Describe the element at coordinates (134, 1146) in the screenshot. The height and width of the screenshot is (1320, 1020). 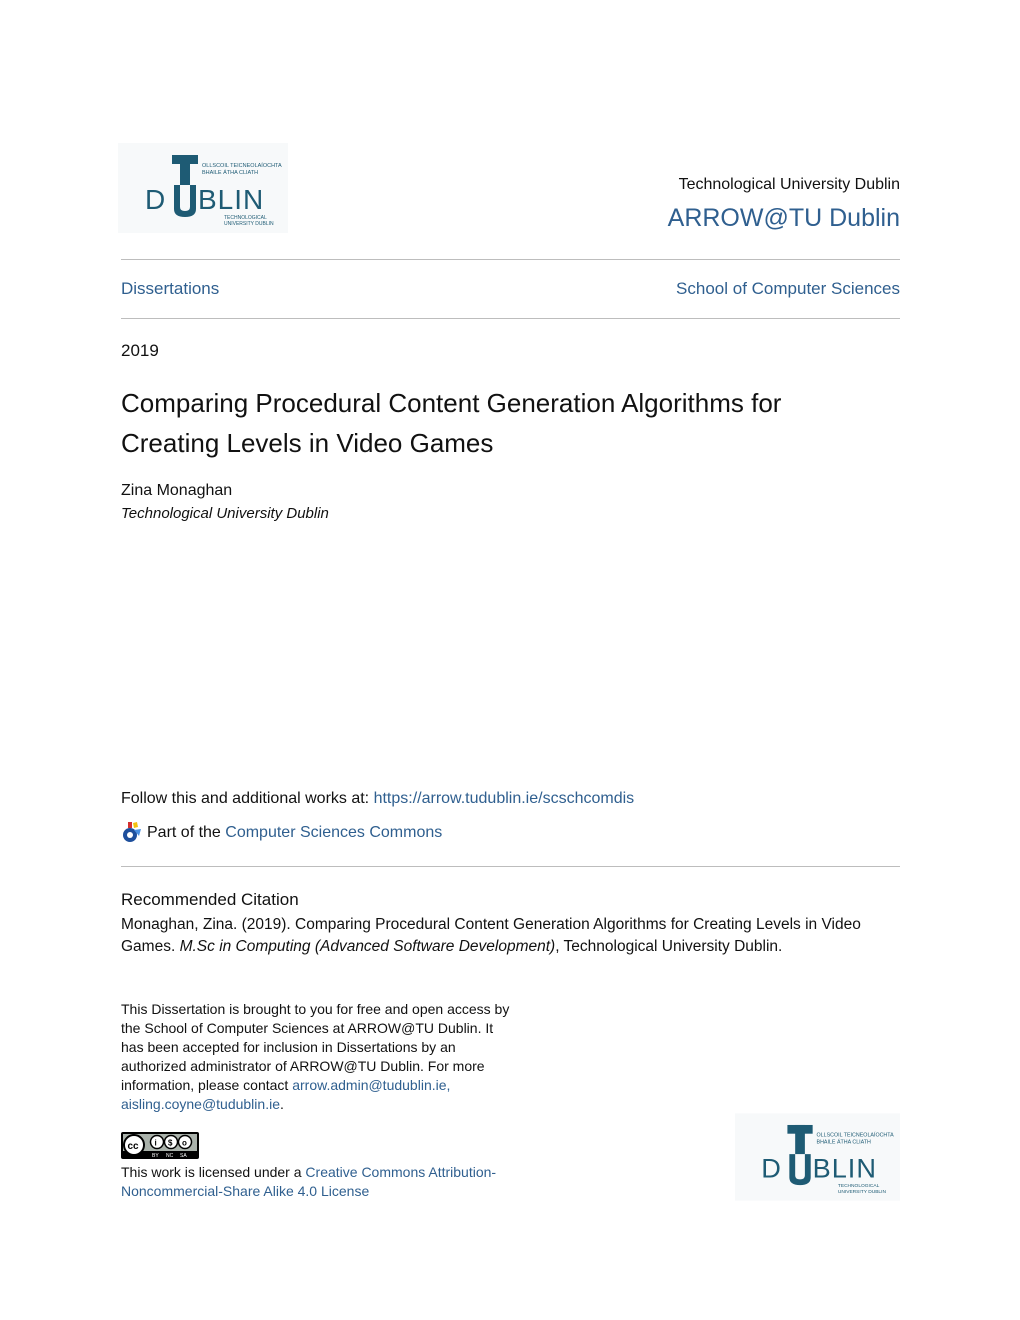
I see `svg-text: cc` at that location.